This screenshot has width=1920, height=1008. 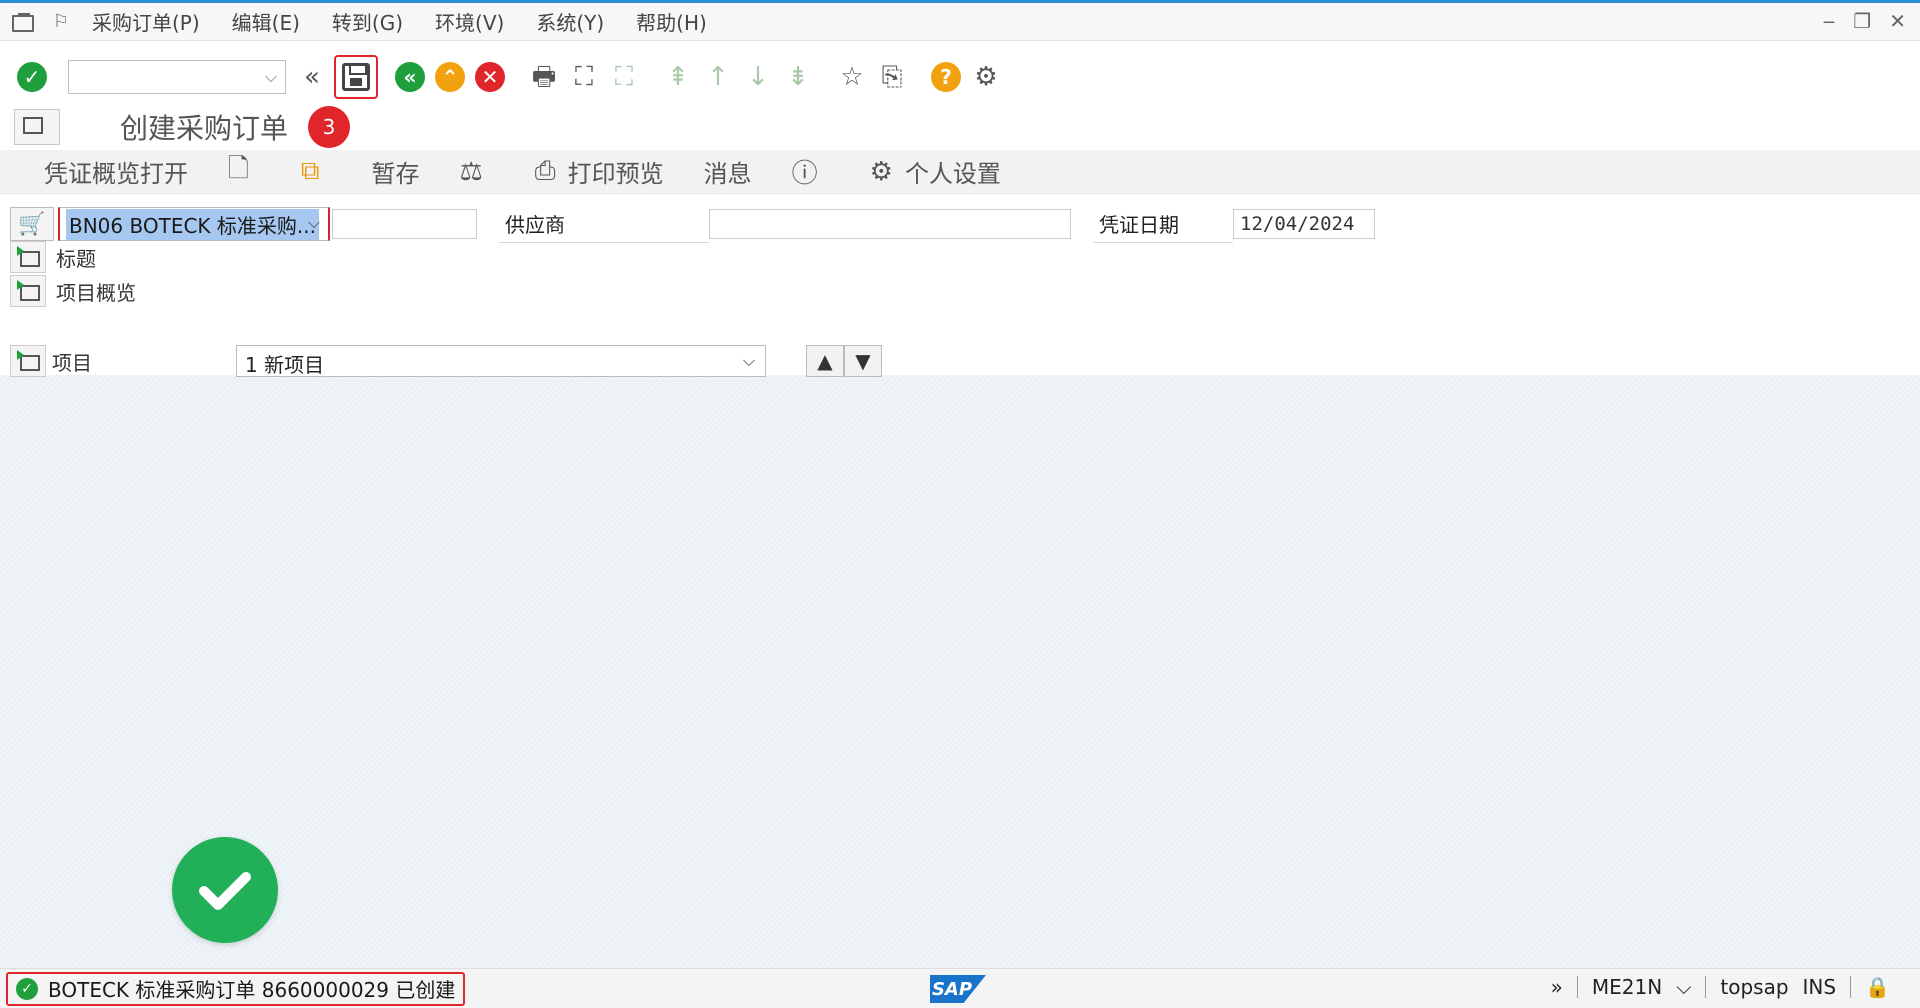 I want to click on item-overview-label: 项目概览, so click(x=96, y=292).